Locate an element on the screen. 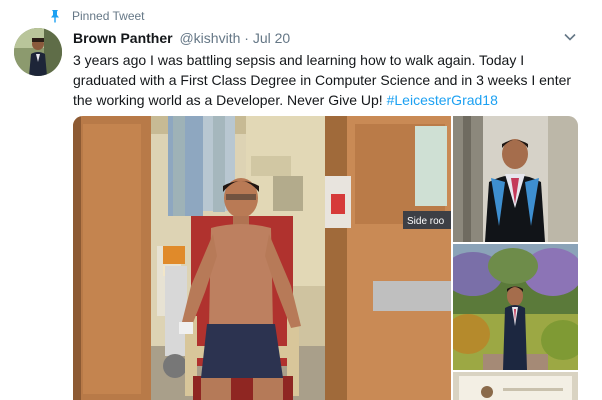 The width and height of the screenshot is (602, 400). pinned-tweet-label: Pinned Tweet is located at coordinates (108, 16).